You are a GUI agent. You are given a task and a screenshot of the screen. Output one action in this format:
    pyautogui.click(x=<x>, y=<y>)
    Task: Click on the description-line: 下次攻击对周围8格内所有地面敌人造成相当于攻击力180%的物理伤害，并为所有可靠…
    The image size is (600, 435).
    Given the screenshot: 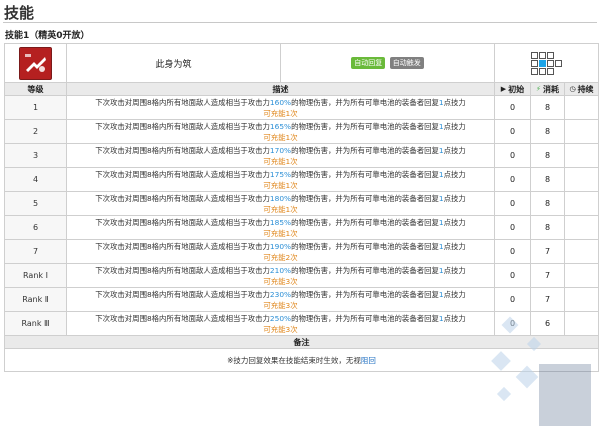 What is the action you would take?
    pyautogui.click(x=280, y=198)
    